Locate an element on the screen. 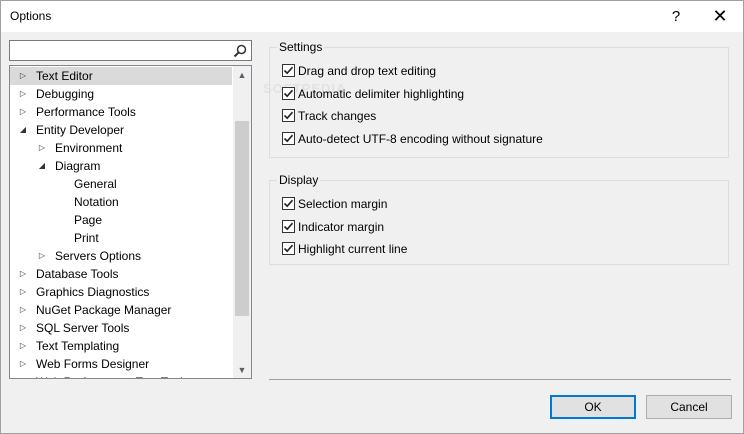 The image size is (744, 434). tree-item: ▷ Graphics Diagnostics is located at coordinates (121, 292).